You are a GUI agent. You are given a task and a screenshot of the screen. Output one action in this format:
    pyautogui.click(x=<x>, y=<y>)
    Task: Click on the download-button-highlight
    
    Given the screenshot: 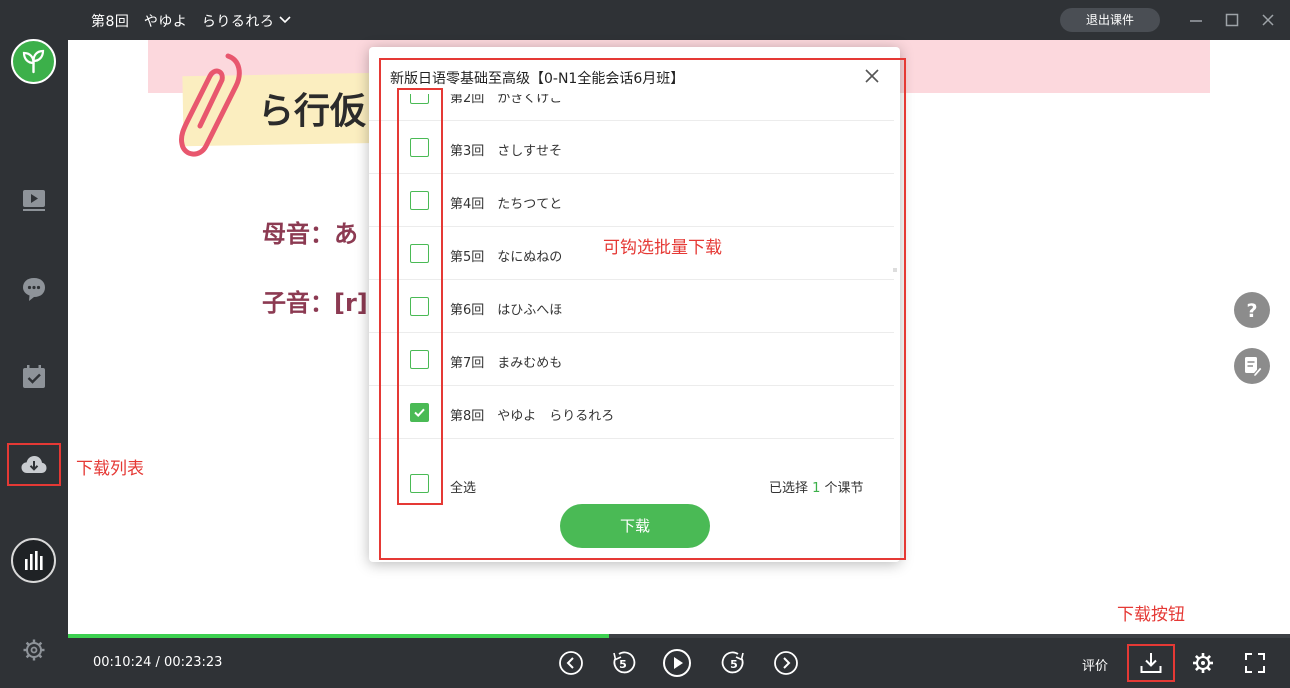 What is the action you would take?
    pyautogui.click(x=1151, y=663)
    